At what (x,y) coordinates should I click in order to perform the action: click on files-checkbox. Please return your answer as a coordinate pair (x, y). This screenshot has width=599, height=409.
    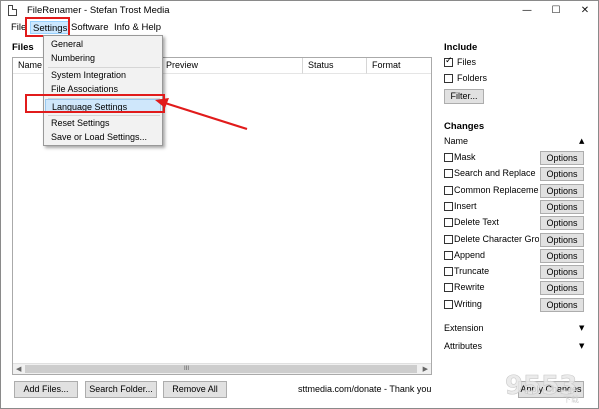
    Looking at the image, I should click on (448, 61).